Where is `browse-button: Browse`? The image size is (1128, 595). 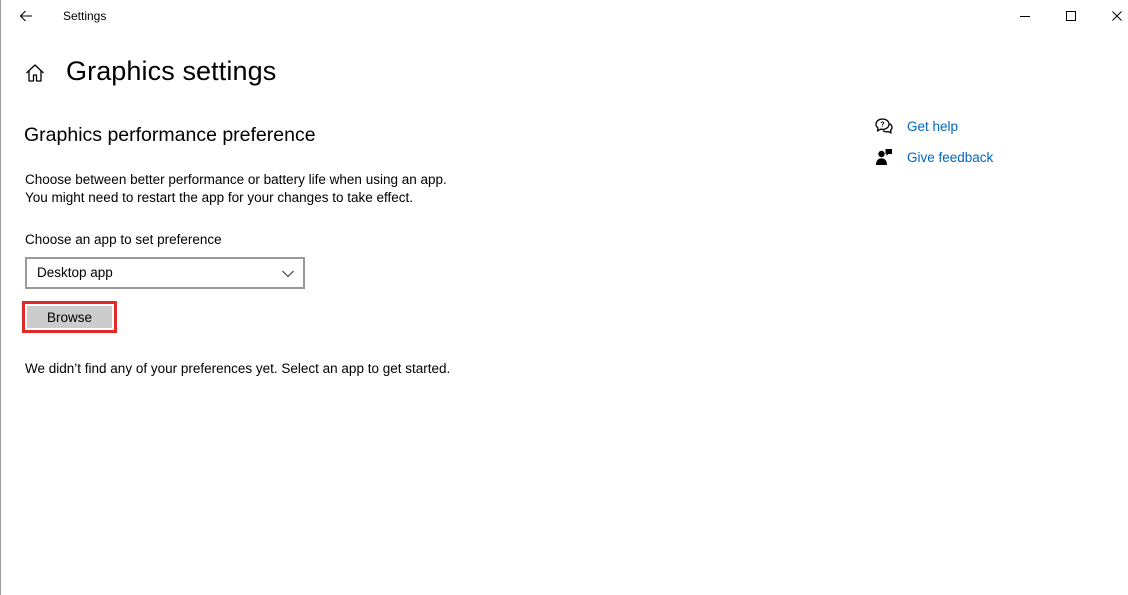
browse-button: Browse is located at coordinates (69, 317).